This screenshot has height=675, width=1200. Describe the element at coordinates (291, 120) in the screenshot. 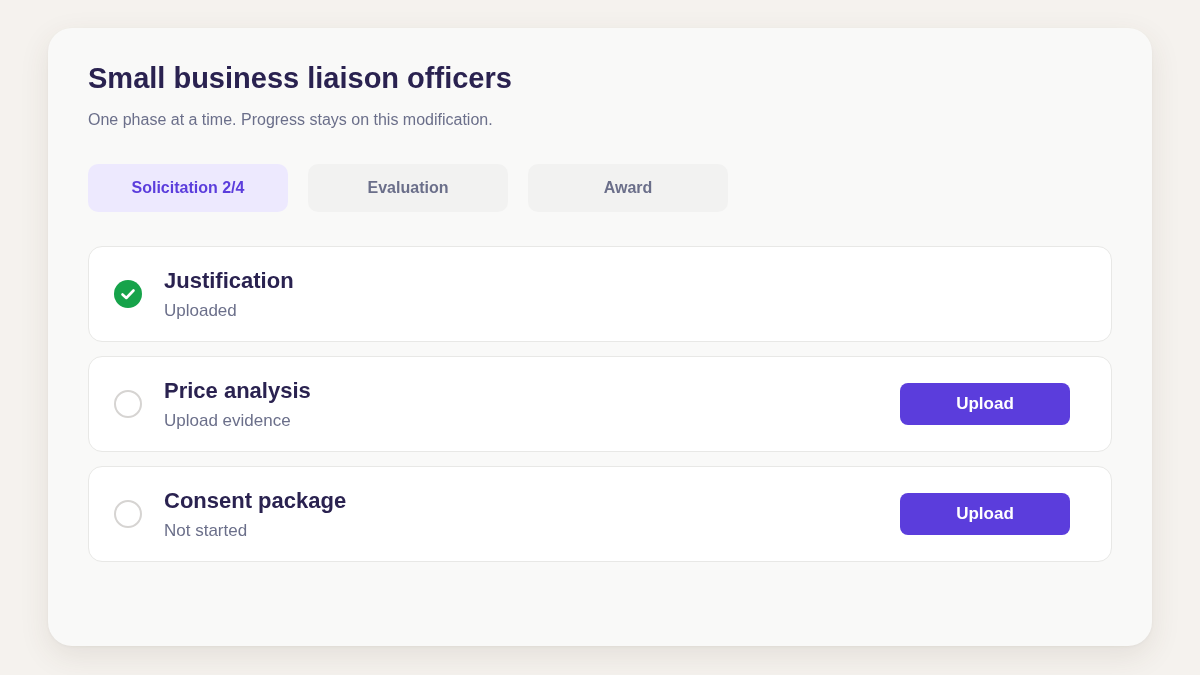

I see `subtitle: One phase at a time. Progress stays on this modification.` at that location.